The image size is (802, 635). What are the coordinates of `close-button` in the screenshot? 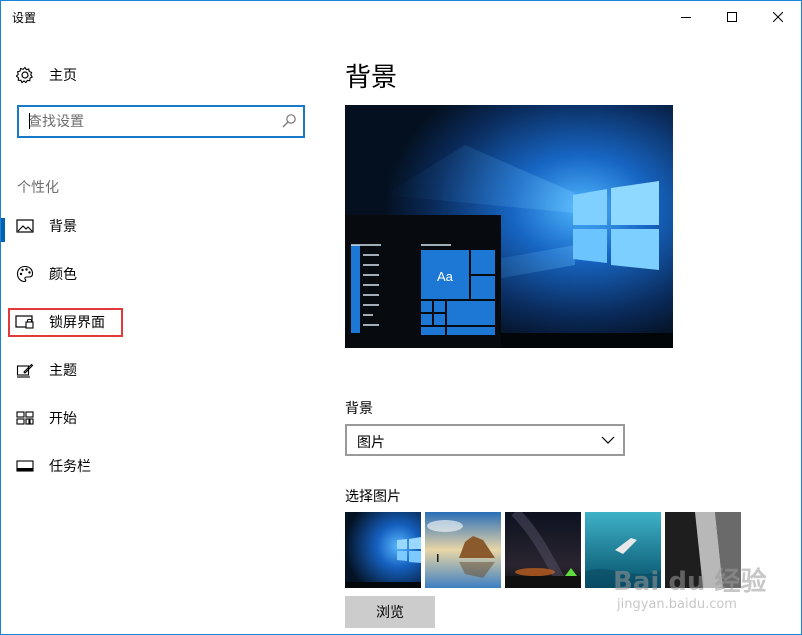 It's located at (778, 17).